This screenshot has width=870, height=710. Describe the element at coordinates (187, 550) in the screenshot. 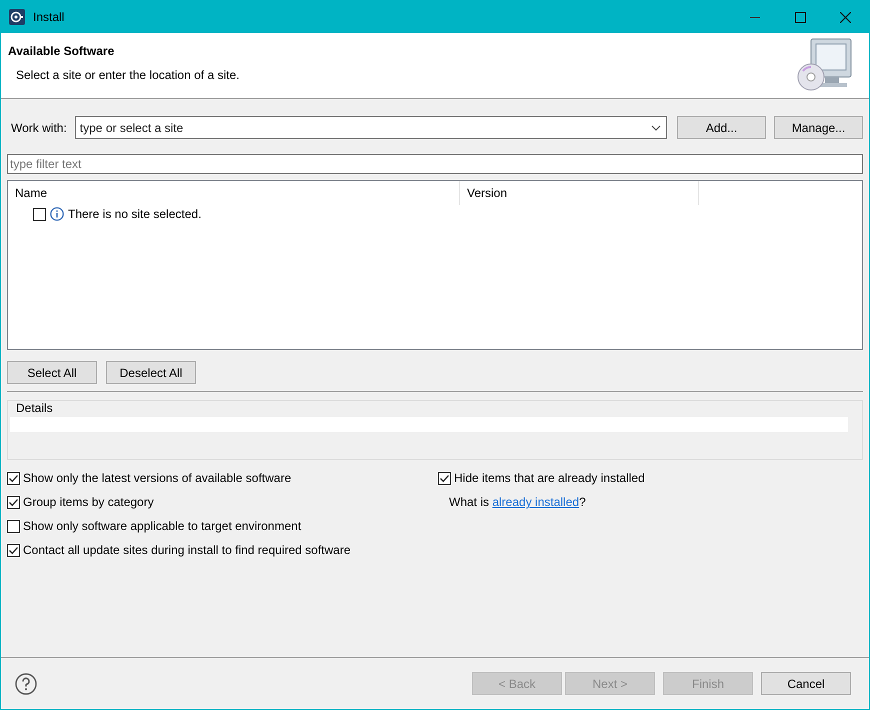

I see `option-label: Contact all update sites during install to find required software` at that location.